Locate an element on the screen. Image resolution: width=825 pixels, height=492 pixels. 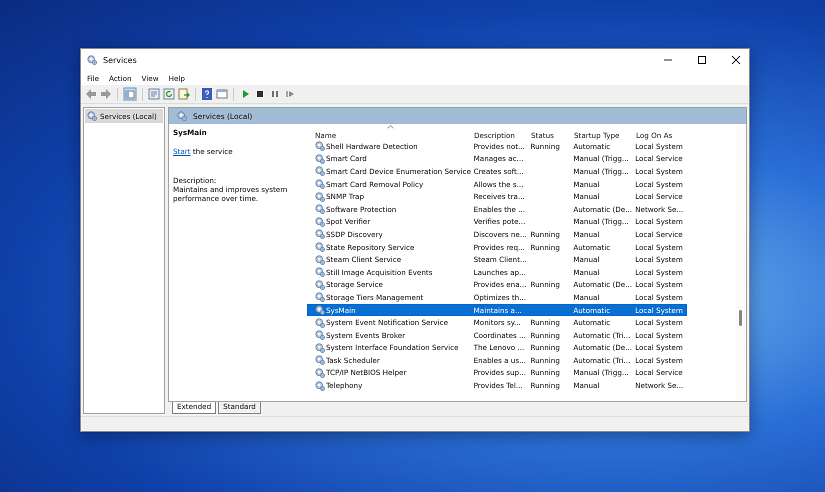
help-icon is located at coordinates (207, 94).